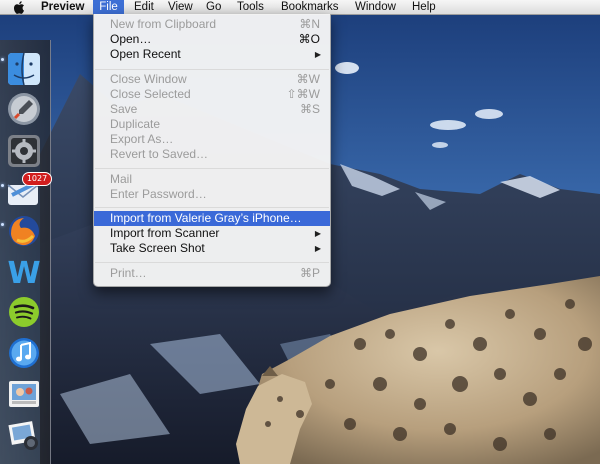 The image size is (600, 464). Describe the element at coordinates (135, 124) in the screenshot. I see `menu-item-label: Duplicate` at that location.